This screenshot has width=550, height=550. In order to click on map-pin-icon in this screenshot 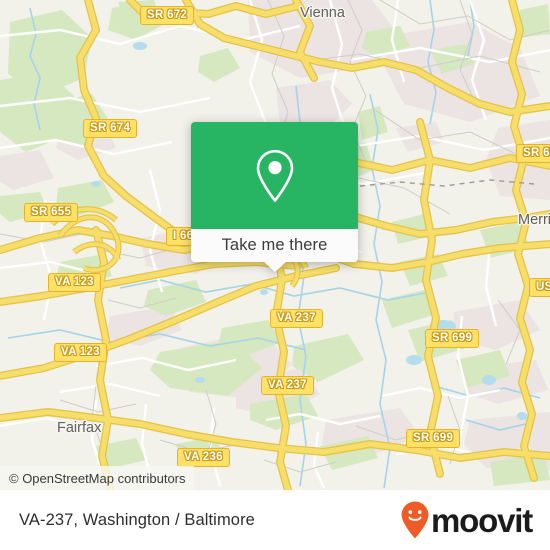, I will do `click(274, 175)`.